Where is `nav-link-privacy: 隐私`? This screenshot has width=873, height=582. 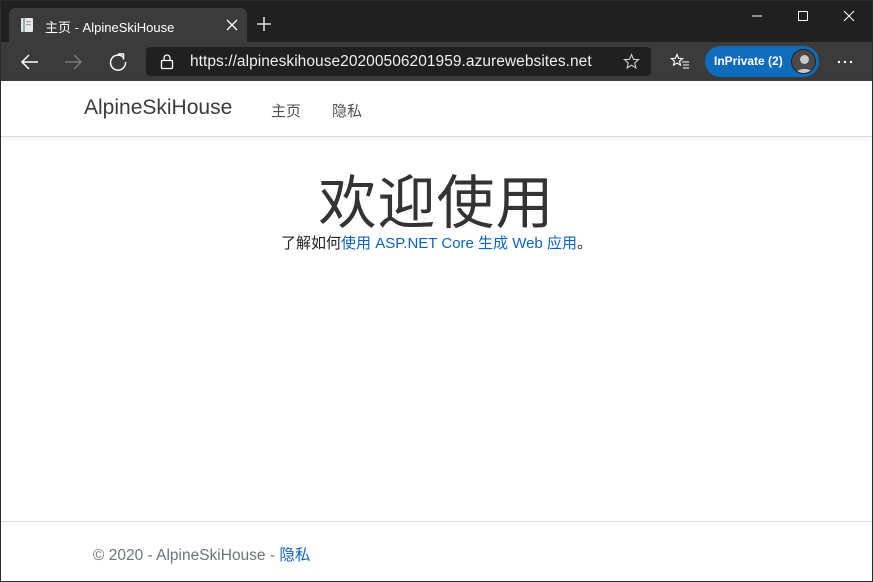 nav-link-privacy: 隐私 is located at coordinates (347, 110).